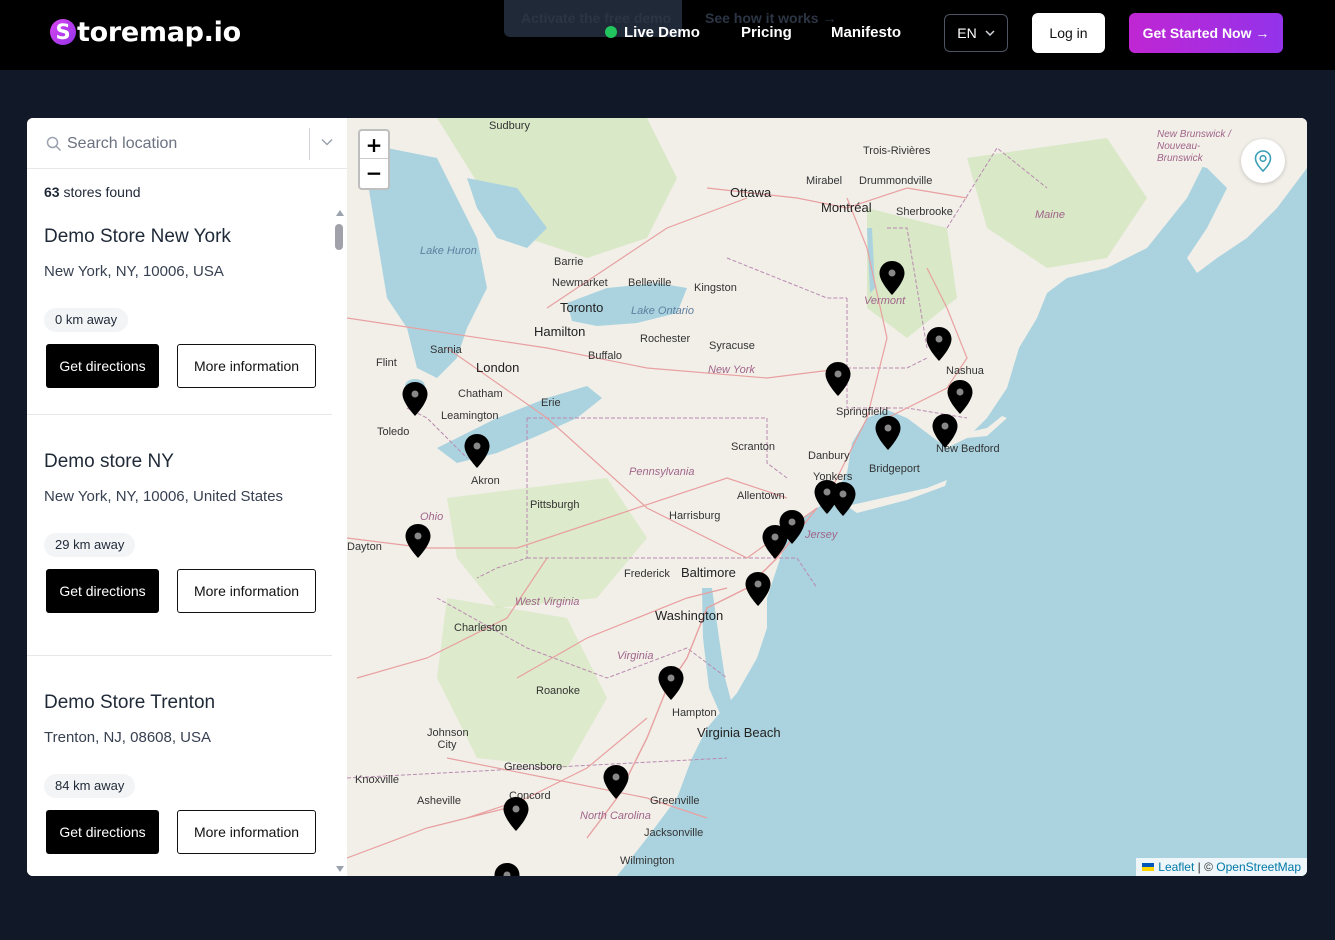 The height and width of the screenshot is (940, 1335). Describe the element at coordinates (480, 394) in the screenshot. I see `map-label: Chatham` at that location.